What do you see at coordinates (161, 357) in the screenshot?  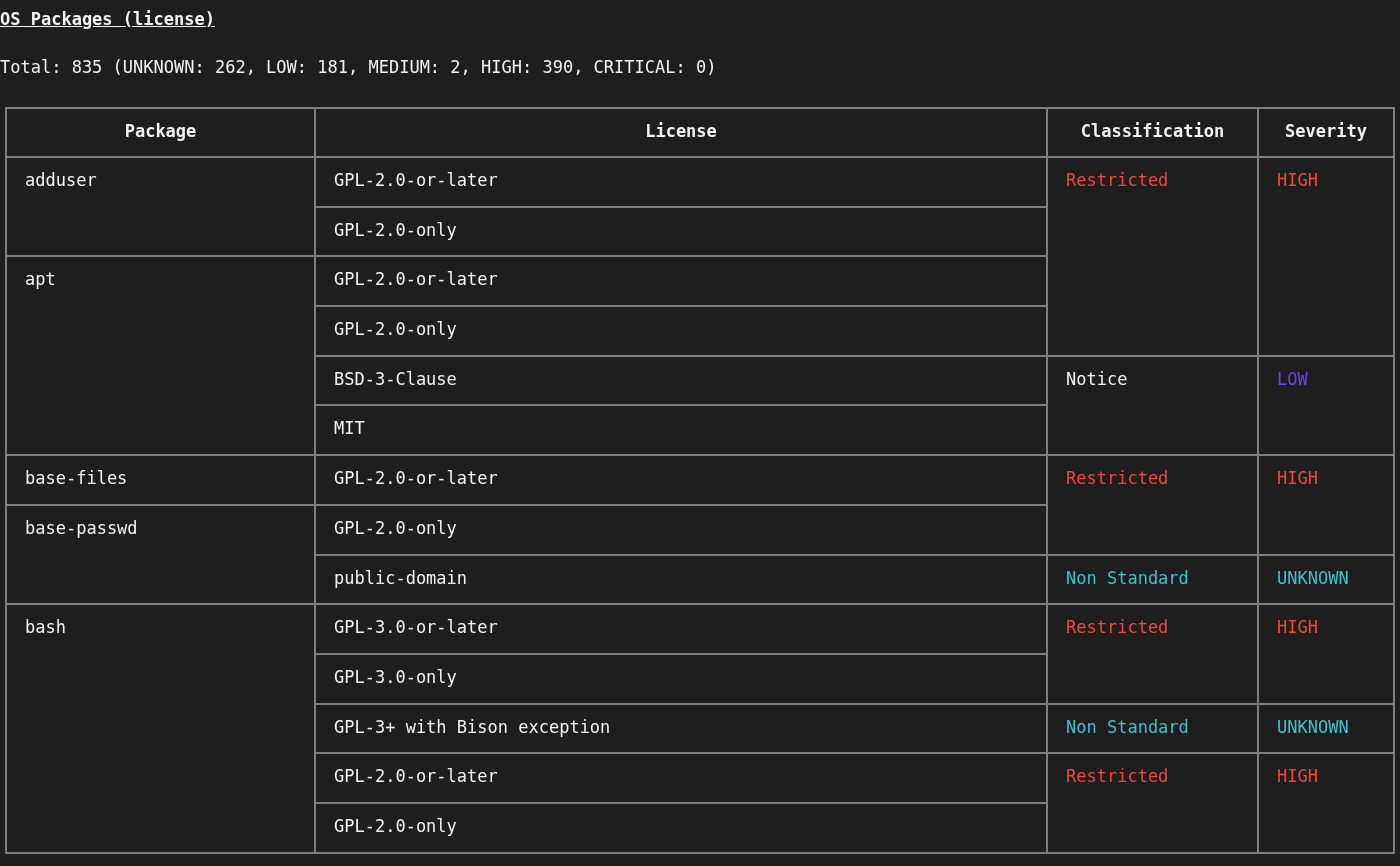 I see `table-cell: apt` at bounding box center [161, 357].